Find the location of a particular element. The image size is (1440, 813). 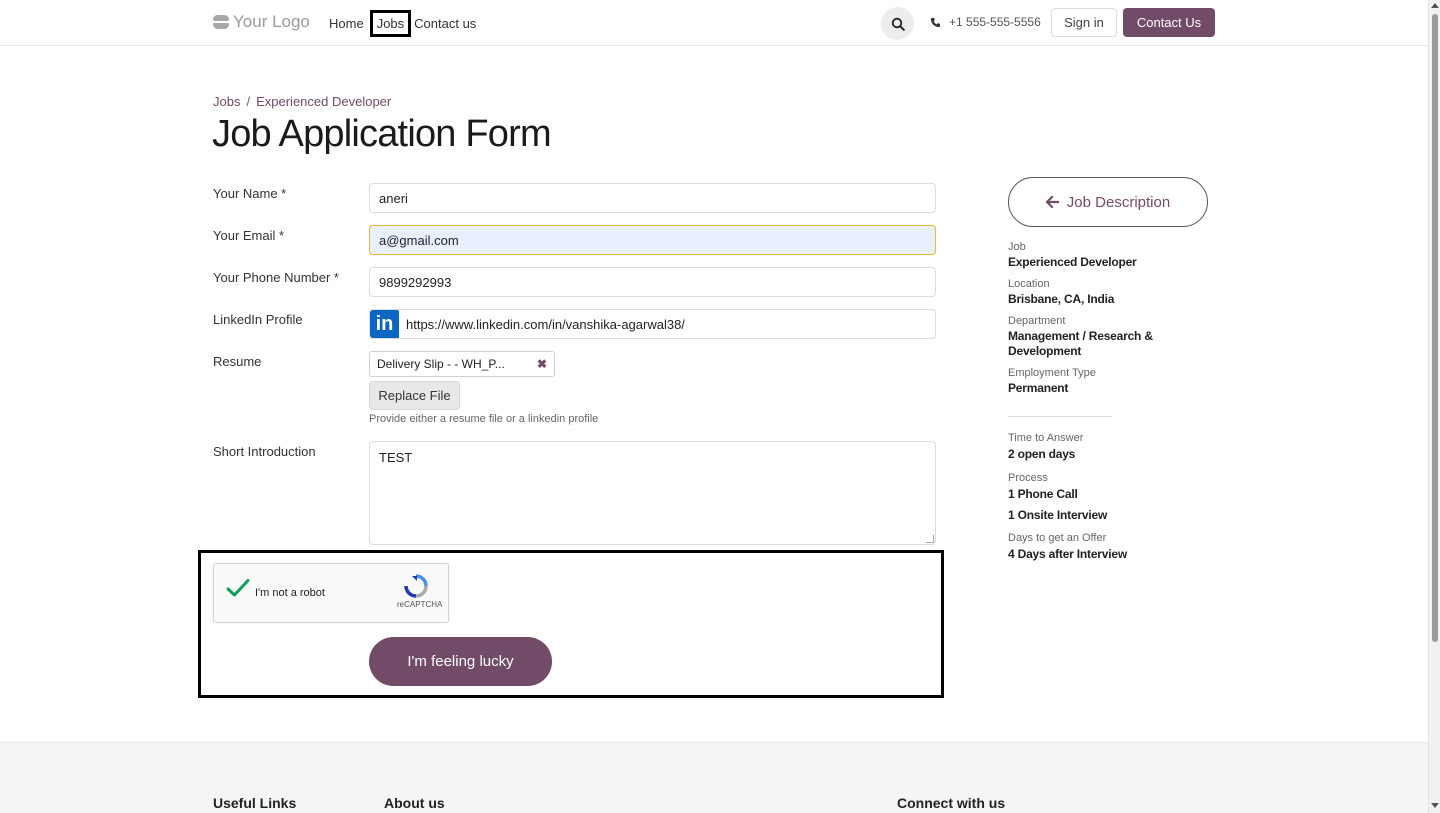

phone-field: 9899292993 is located at coordinates (652, 282).